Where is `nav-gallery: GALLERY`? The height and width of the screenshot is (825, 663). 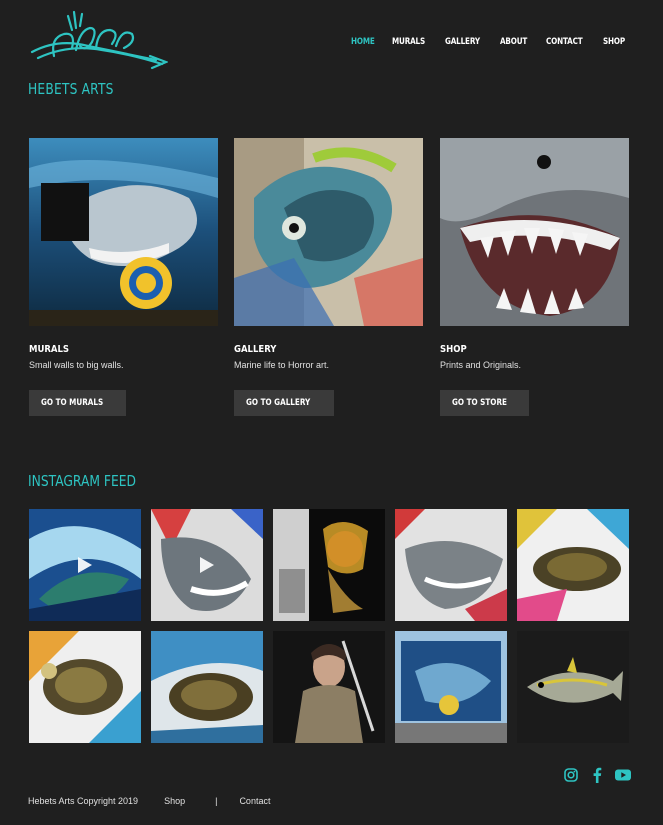 nav-gallery: GALLERY is located at coordinates (462, 42).